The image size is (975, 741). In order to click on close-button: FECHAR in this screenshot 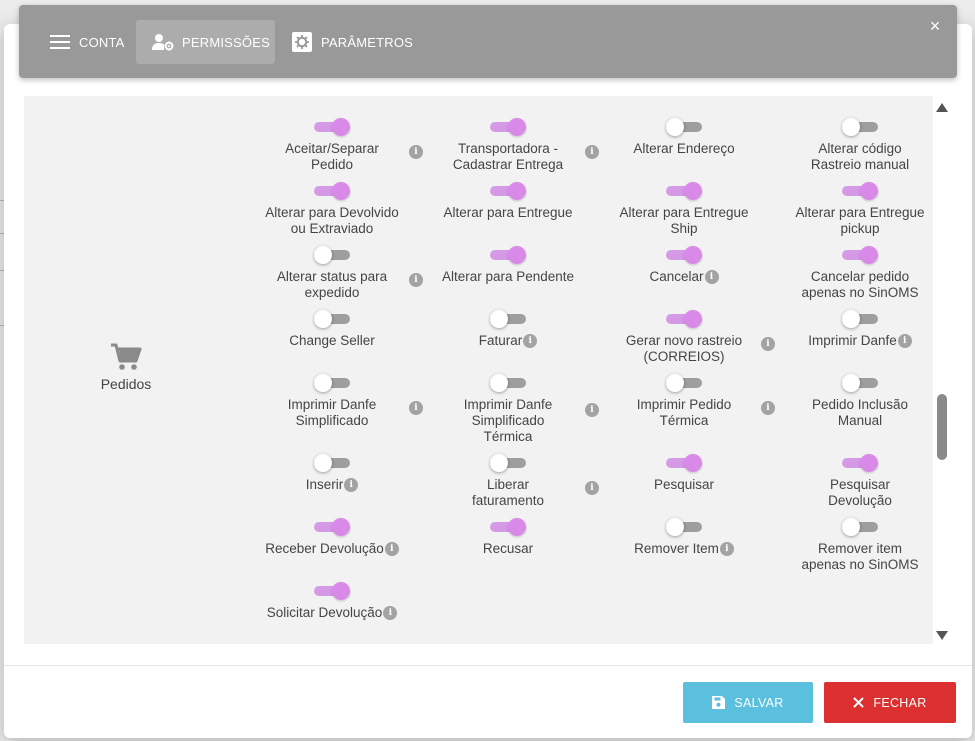, I will do `click(890, 702)`.